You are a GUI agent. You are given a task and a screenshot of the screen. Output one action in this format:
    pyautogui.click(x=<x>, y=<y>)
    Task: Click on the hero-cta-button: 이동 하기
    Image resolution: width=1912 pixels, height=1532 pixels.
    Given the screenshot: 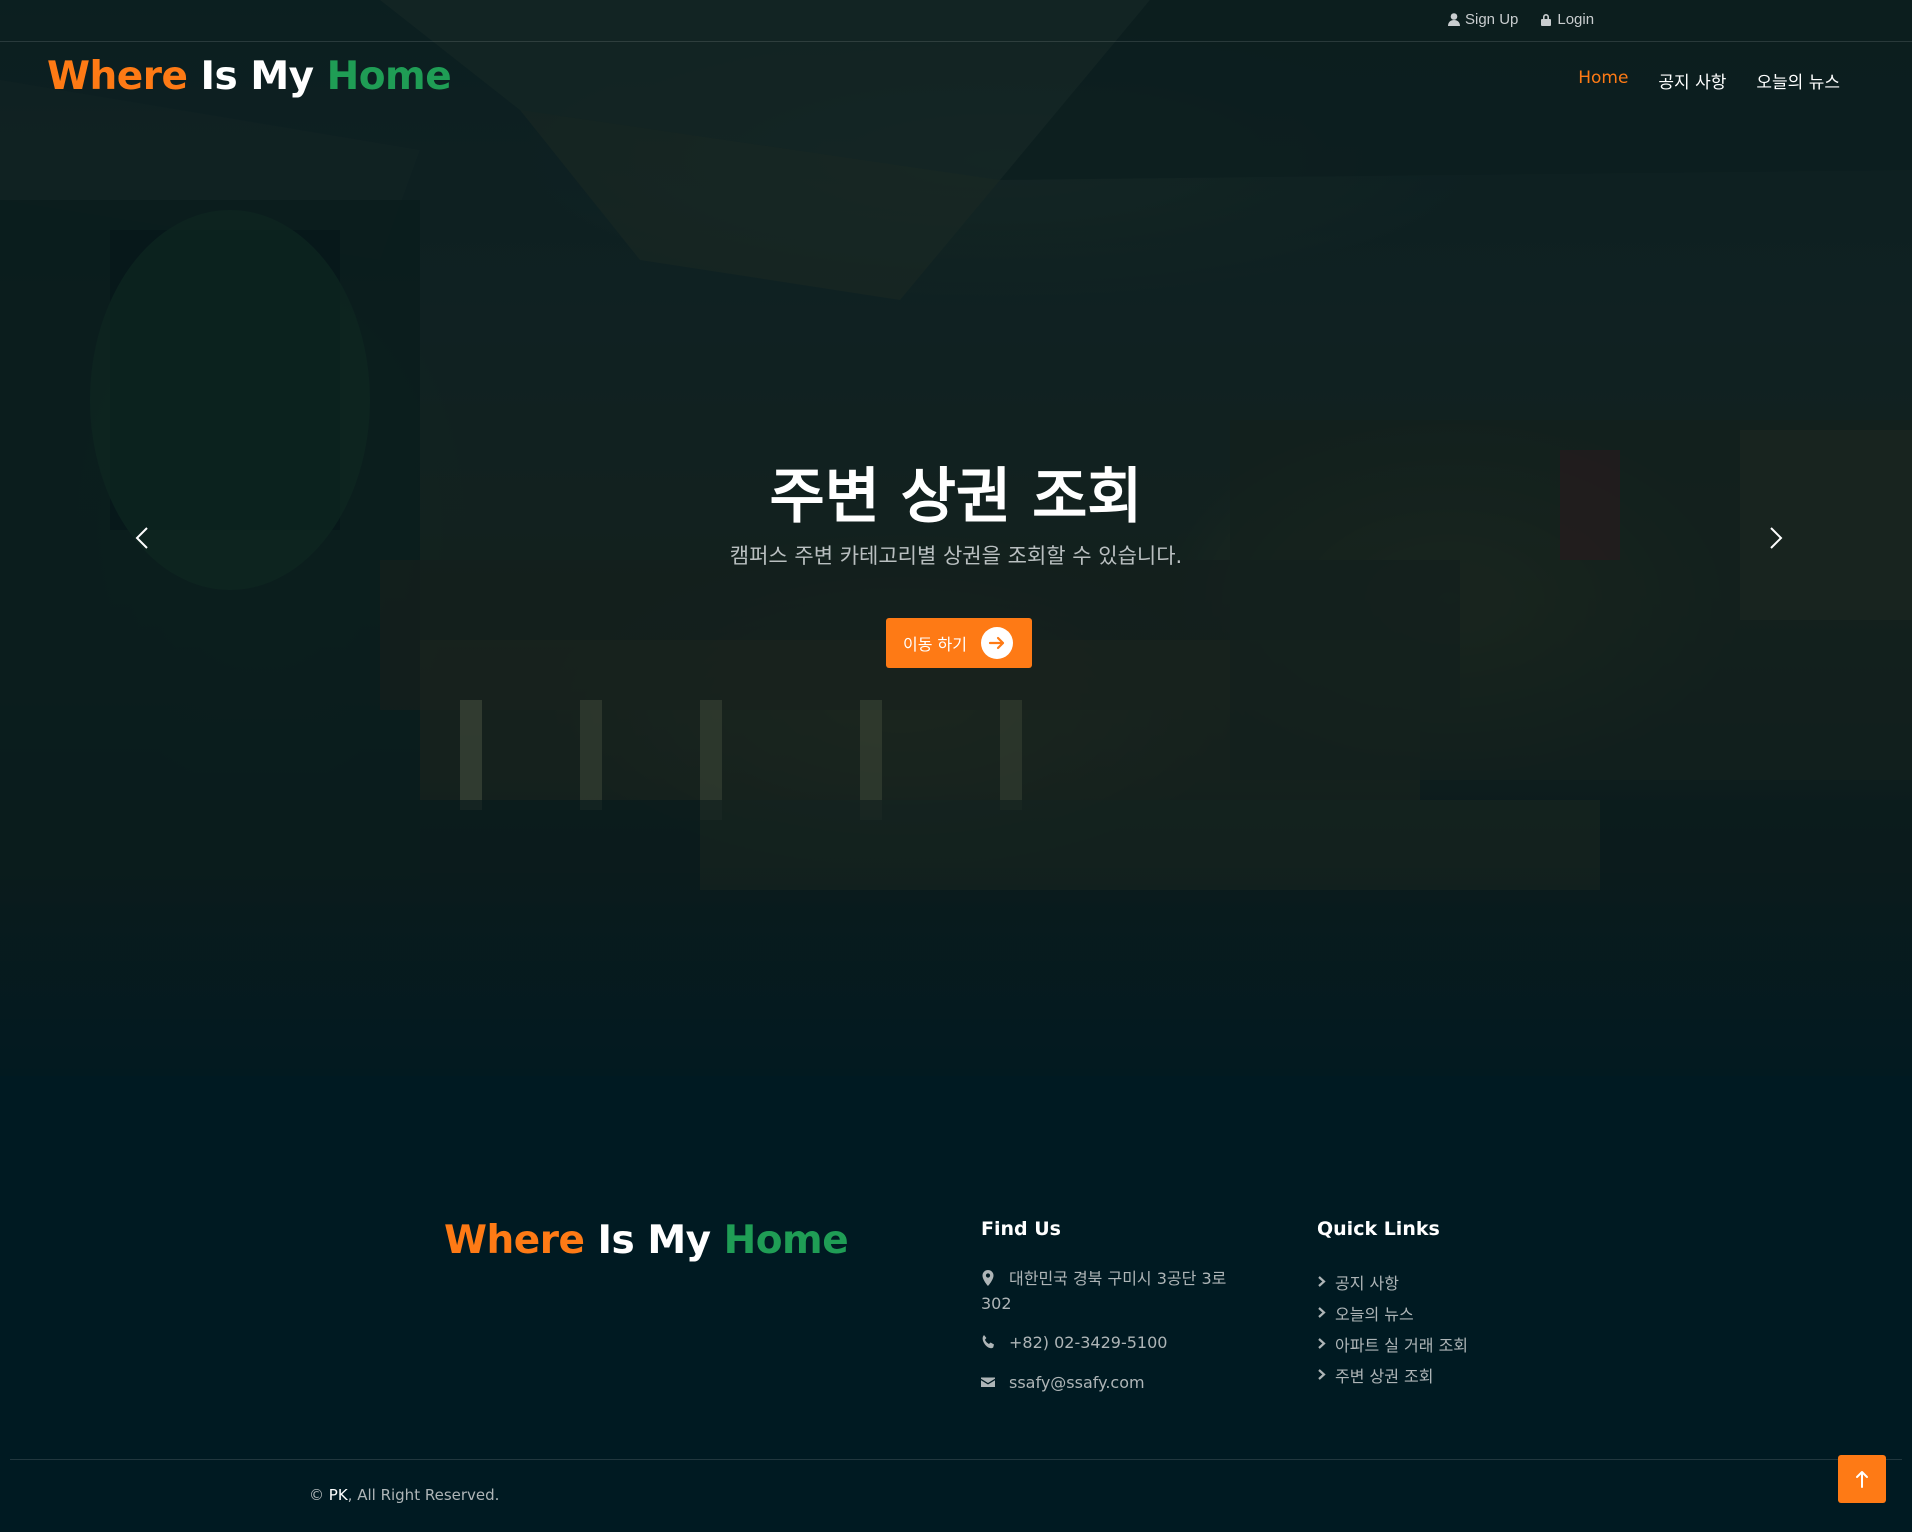 What is the action you would take?
    pyautogui.click(x=959, y=643)
    